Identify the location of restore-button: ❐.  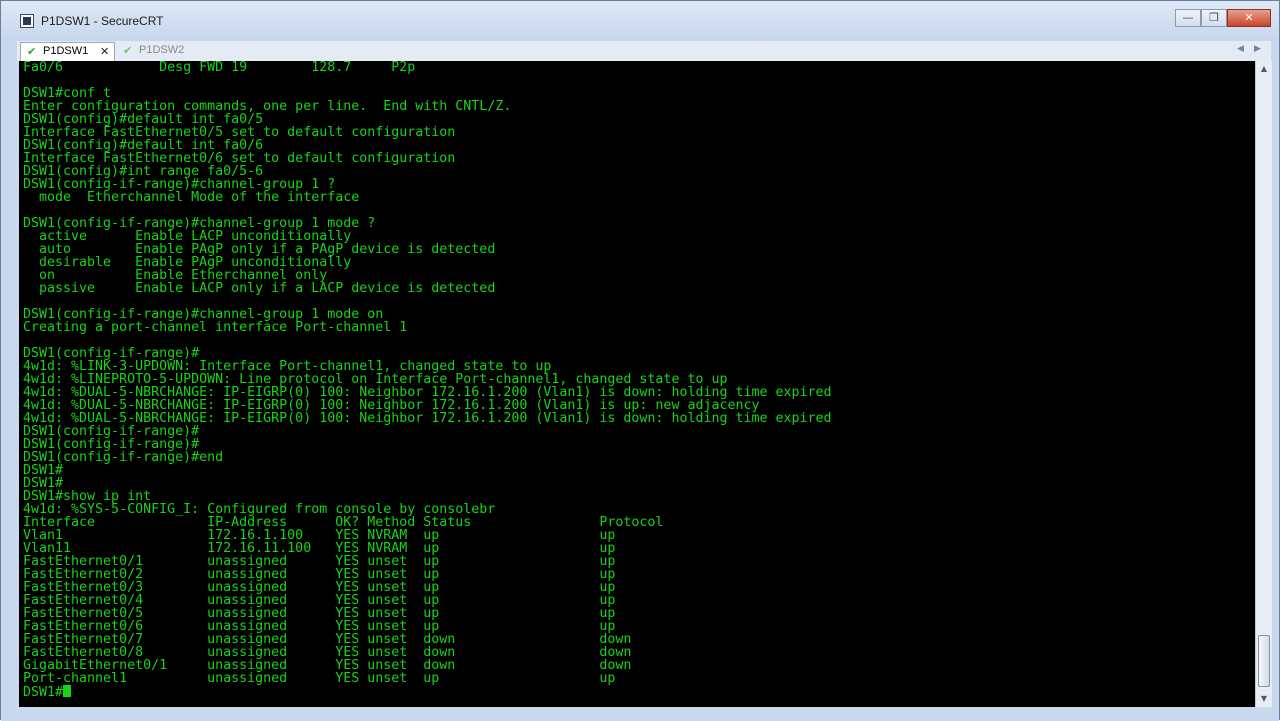
(1214, 18).